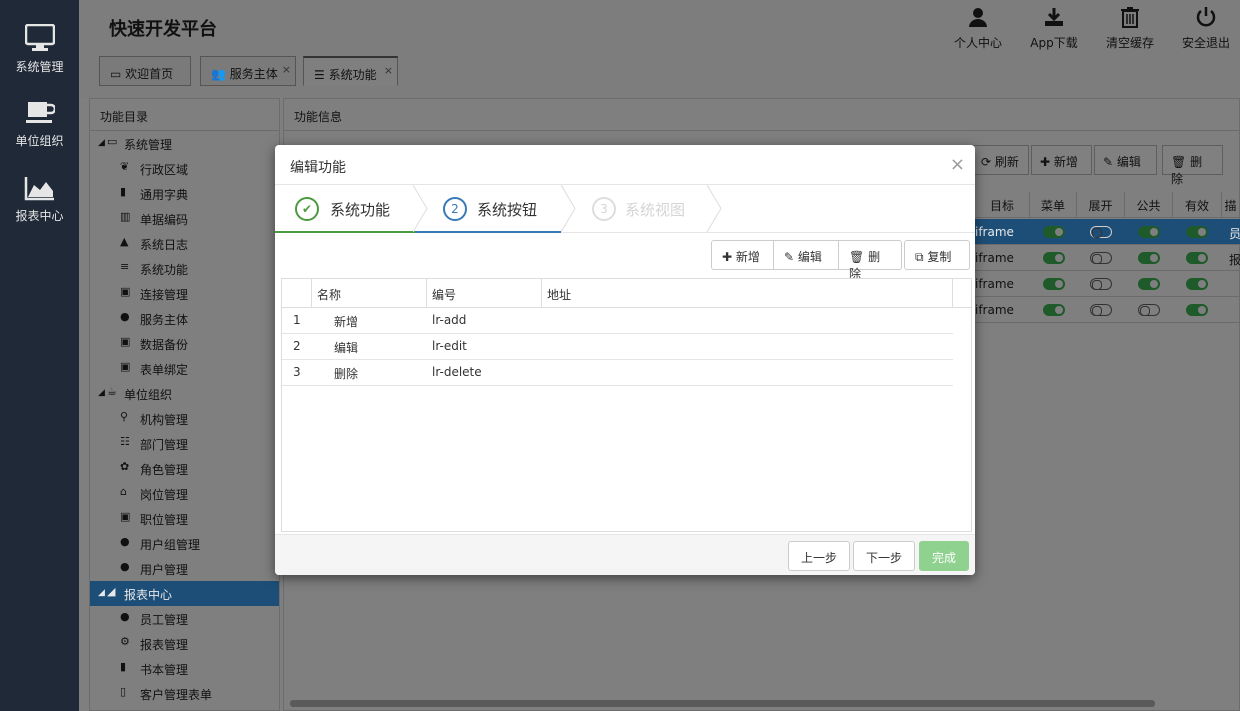  Describe the element at coordinates (184, 518) in the screenshot. I see `tree-item: ▣ 职位管理` at that location.